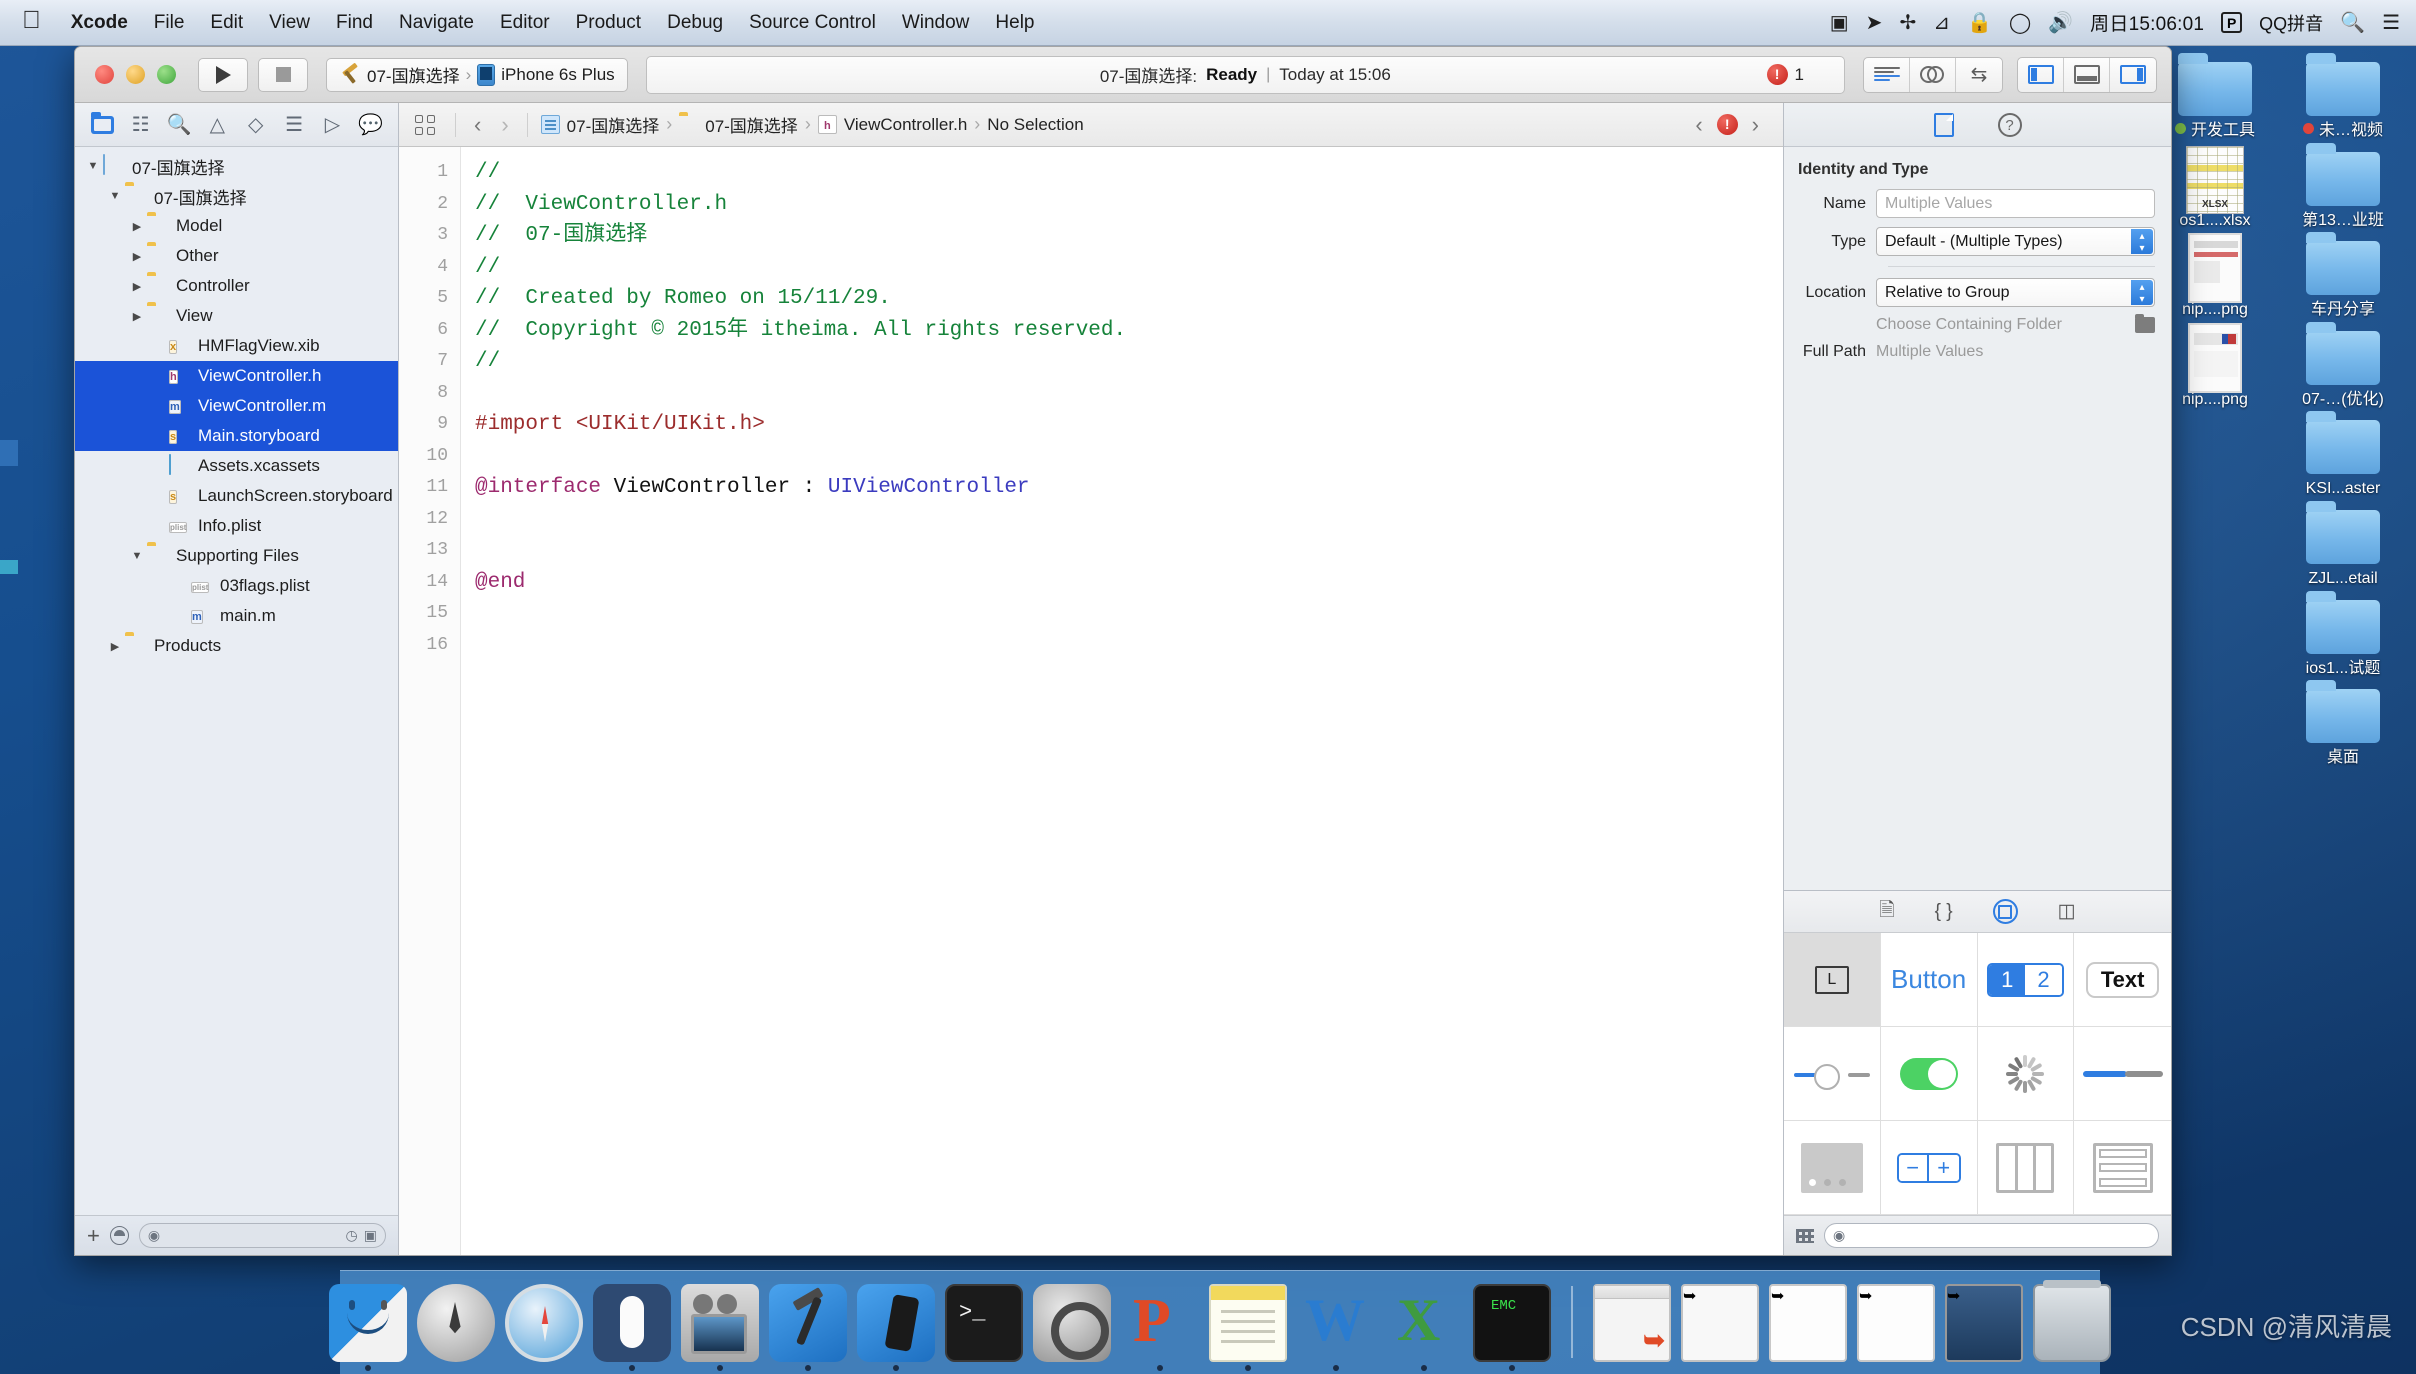 The image size is (2416, 1374). I want to click on forward-arrow-icon: ›, so click(504, 124).